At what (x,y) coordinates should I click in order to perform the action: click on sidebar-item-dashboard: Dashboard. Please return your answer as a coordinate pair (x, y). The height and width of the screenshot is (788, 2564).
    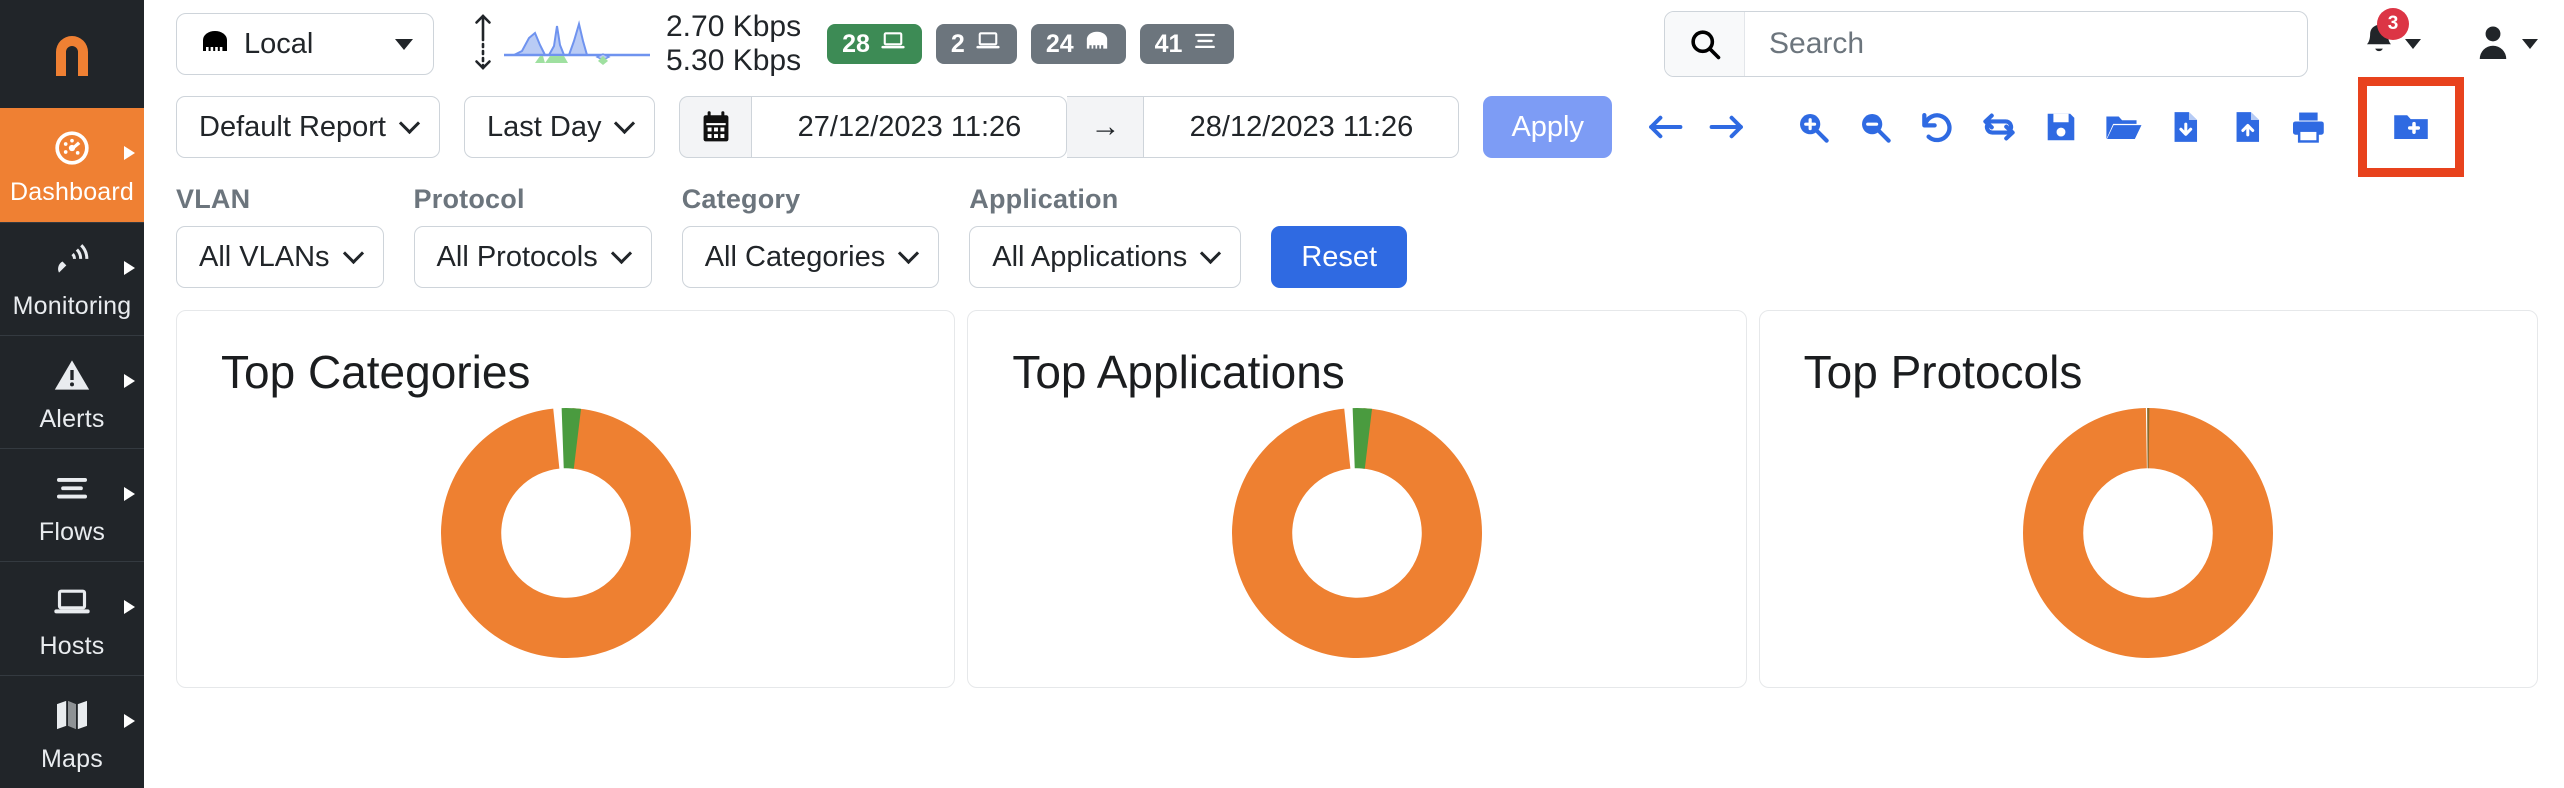
    Looking at the image, I should click on (72, 165).